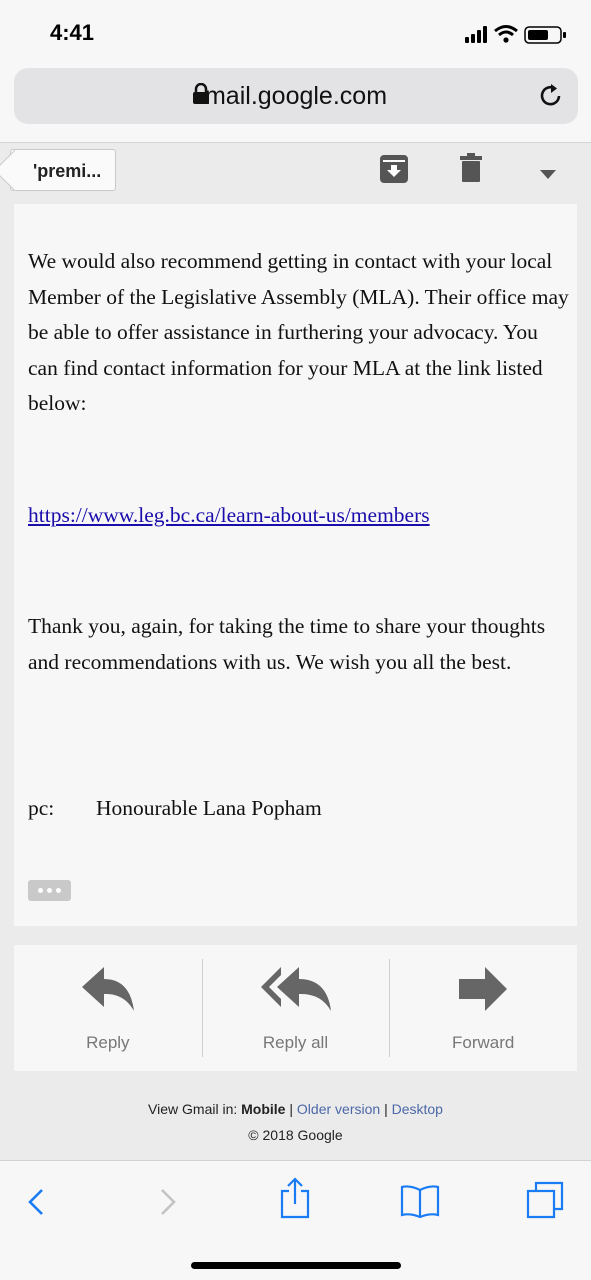 The width and height of the screenshot is (591, 1280). Describe the element at coordinates (40, 890) in the screenshot. I see `ellipsis-icon` at that location.